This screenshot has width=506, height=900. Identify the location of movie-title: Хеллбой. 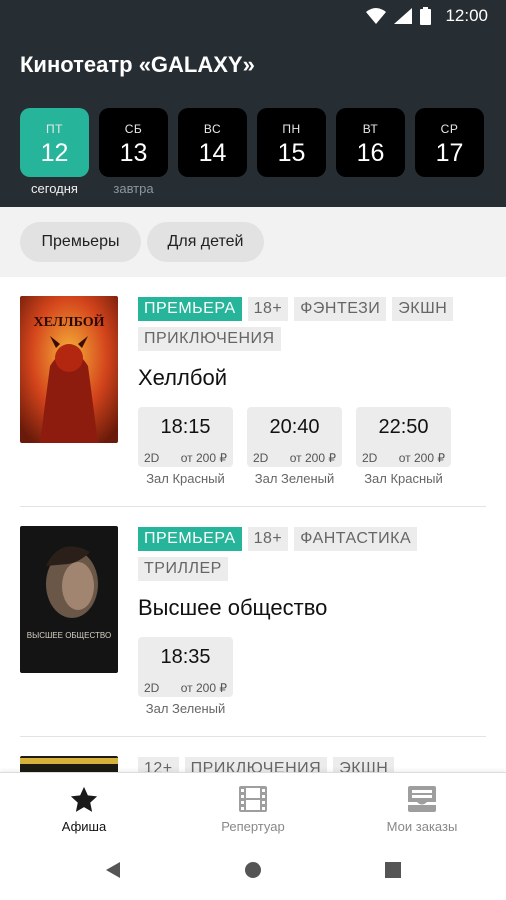
(182, 378).